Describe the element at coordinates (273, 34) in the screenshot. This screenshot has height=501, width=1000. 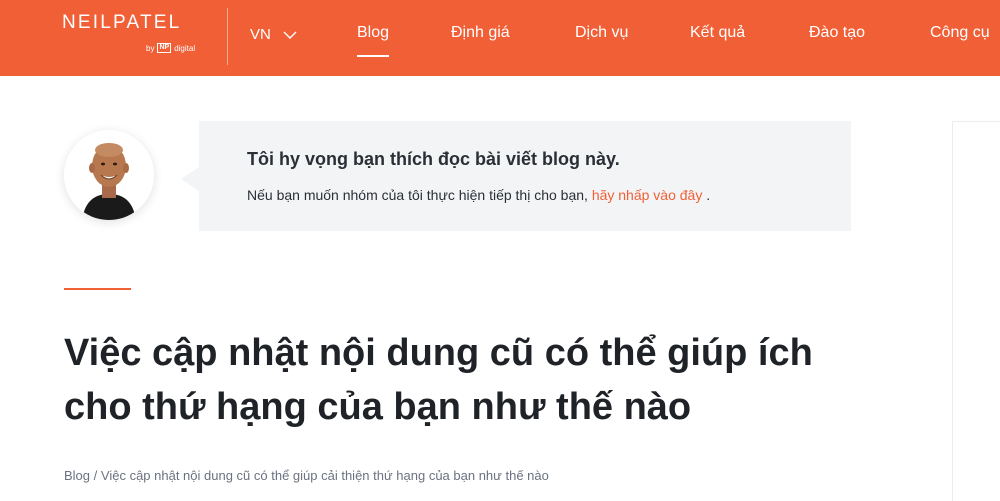
I see `language-selector: VN` at that location.